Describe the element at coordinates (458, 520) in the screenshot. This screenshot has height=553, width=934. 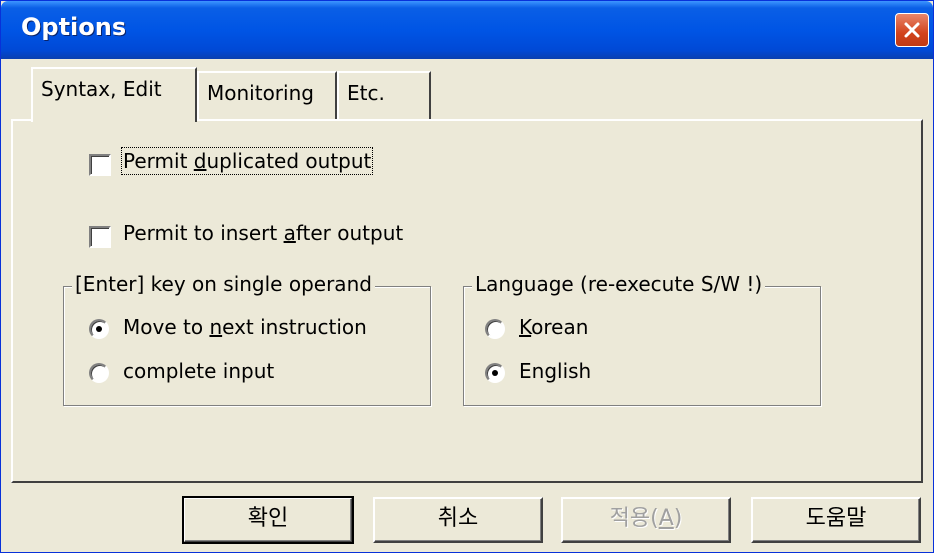
I see `cancel-button: 취소` at that location.